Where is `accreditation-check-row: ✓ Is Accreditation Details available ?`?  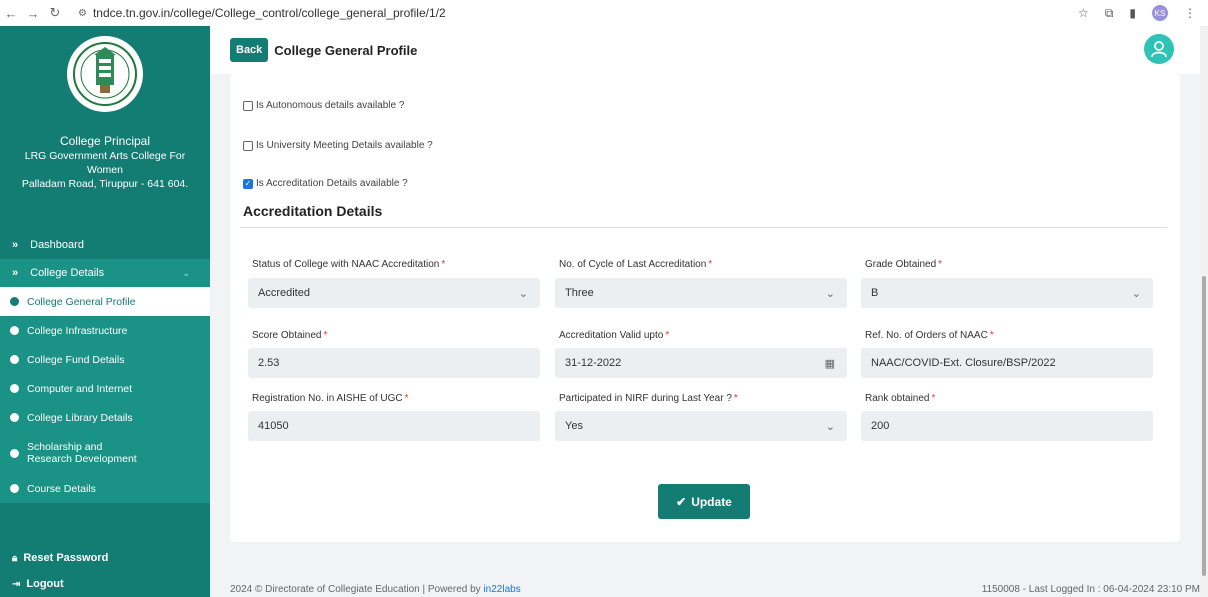
accreditation-check-row: ✓ Is Accreditation Details available ? is located at coordinates (325, 183).